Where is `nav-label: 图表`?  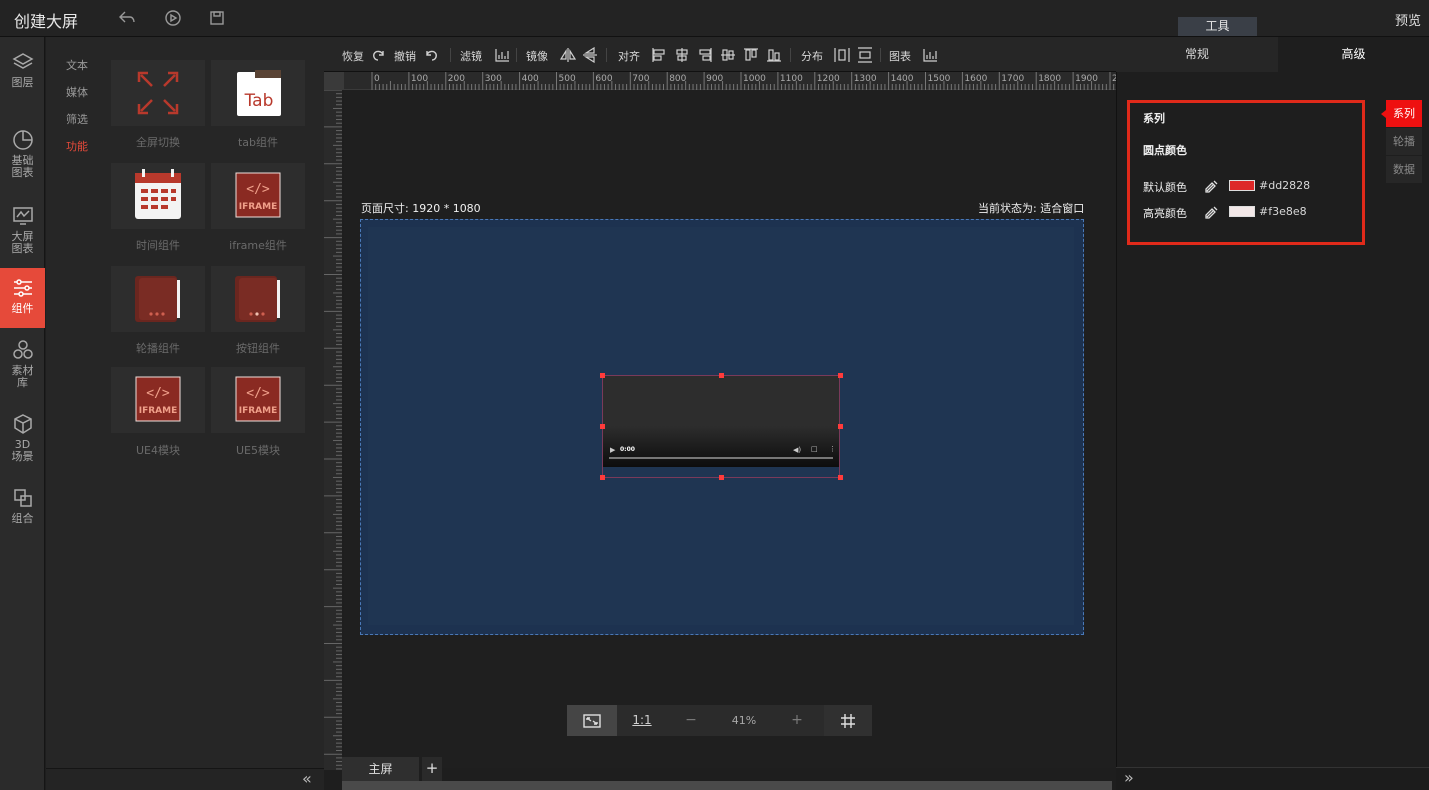 nav-label: 图表 is located at coordinates (22, 248).